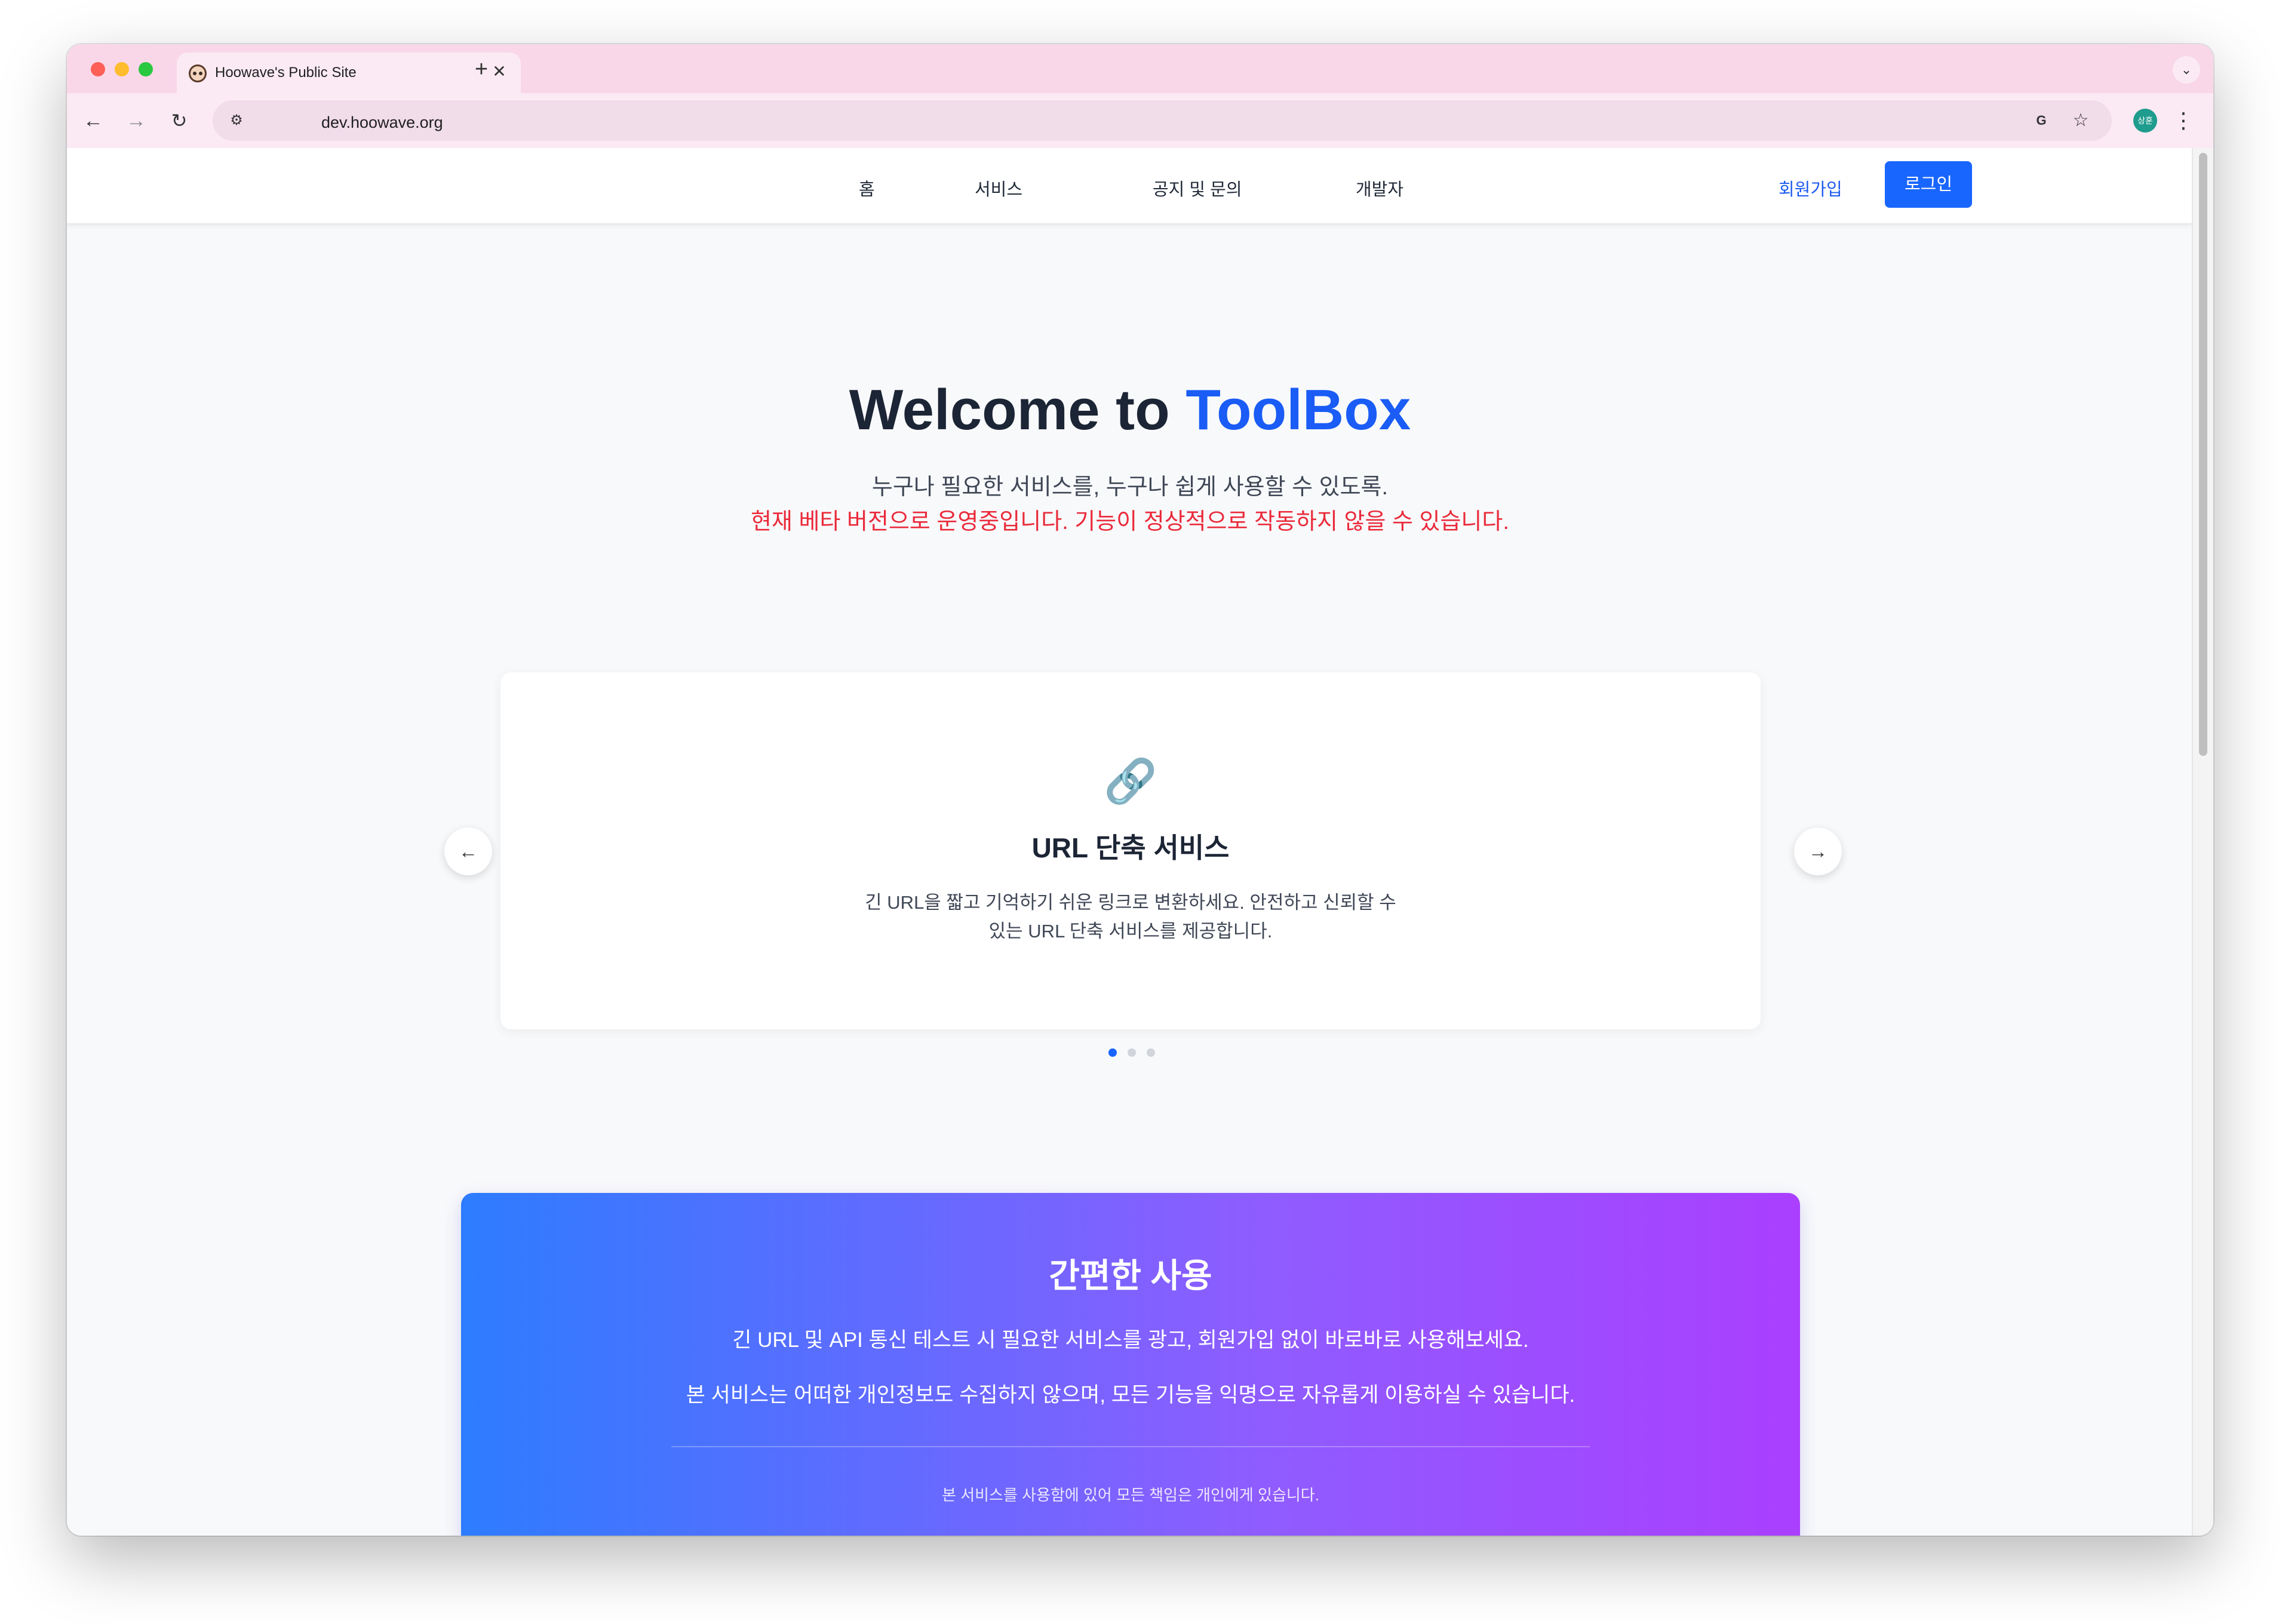  I want to click on title-accent: ToolBox, so click(1298, 410).